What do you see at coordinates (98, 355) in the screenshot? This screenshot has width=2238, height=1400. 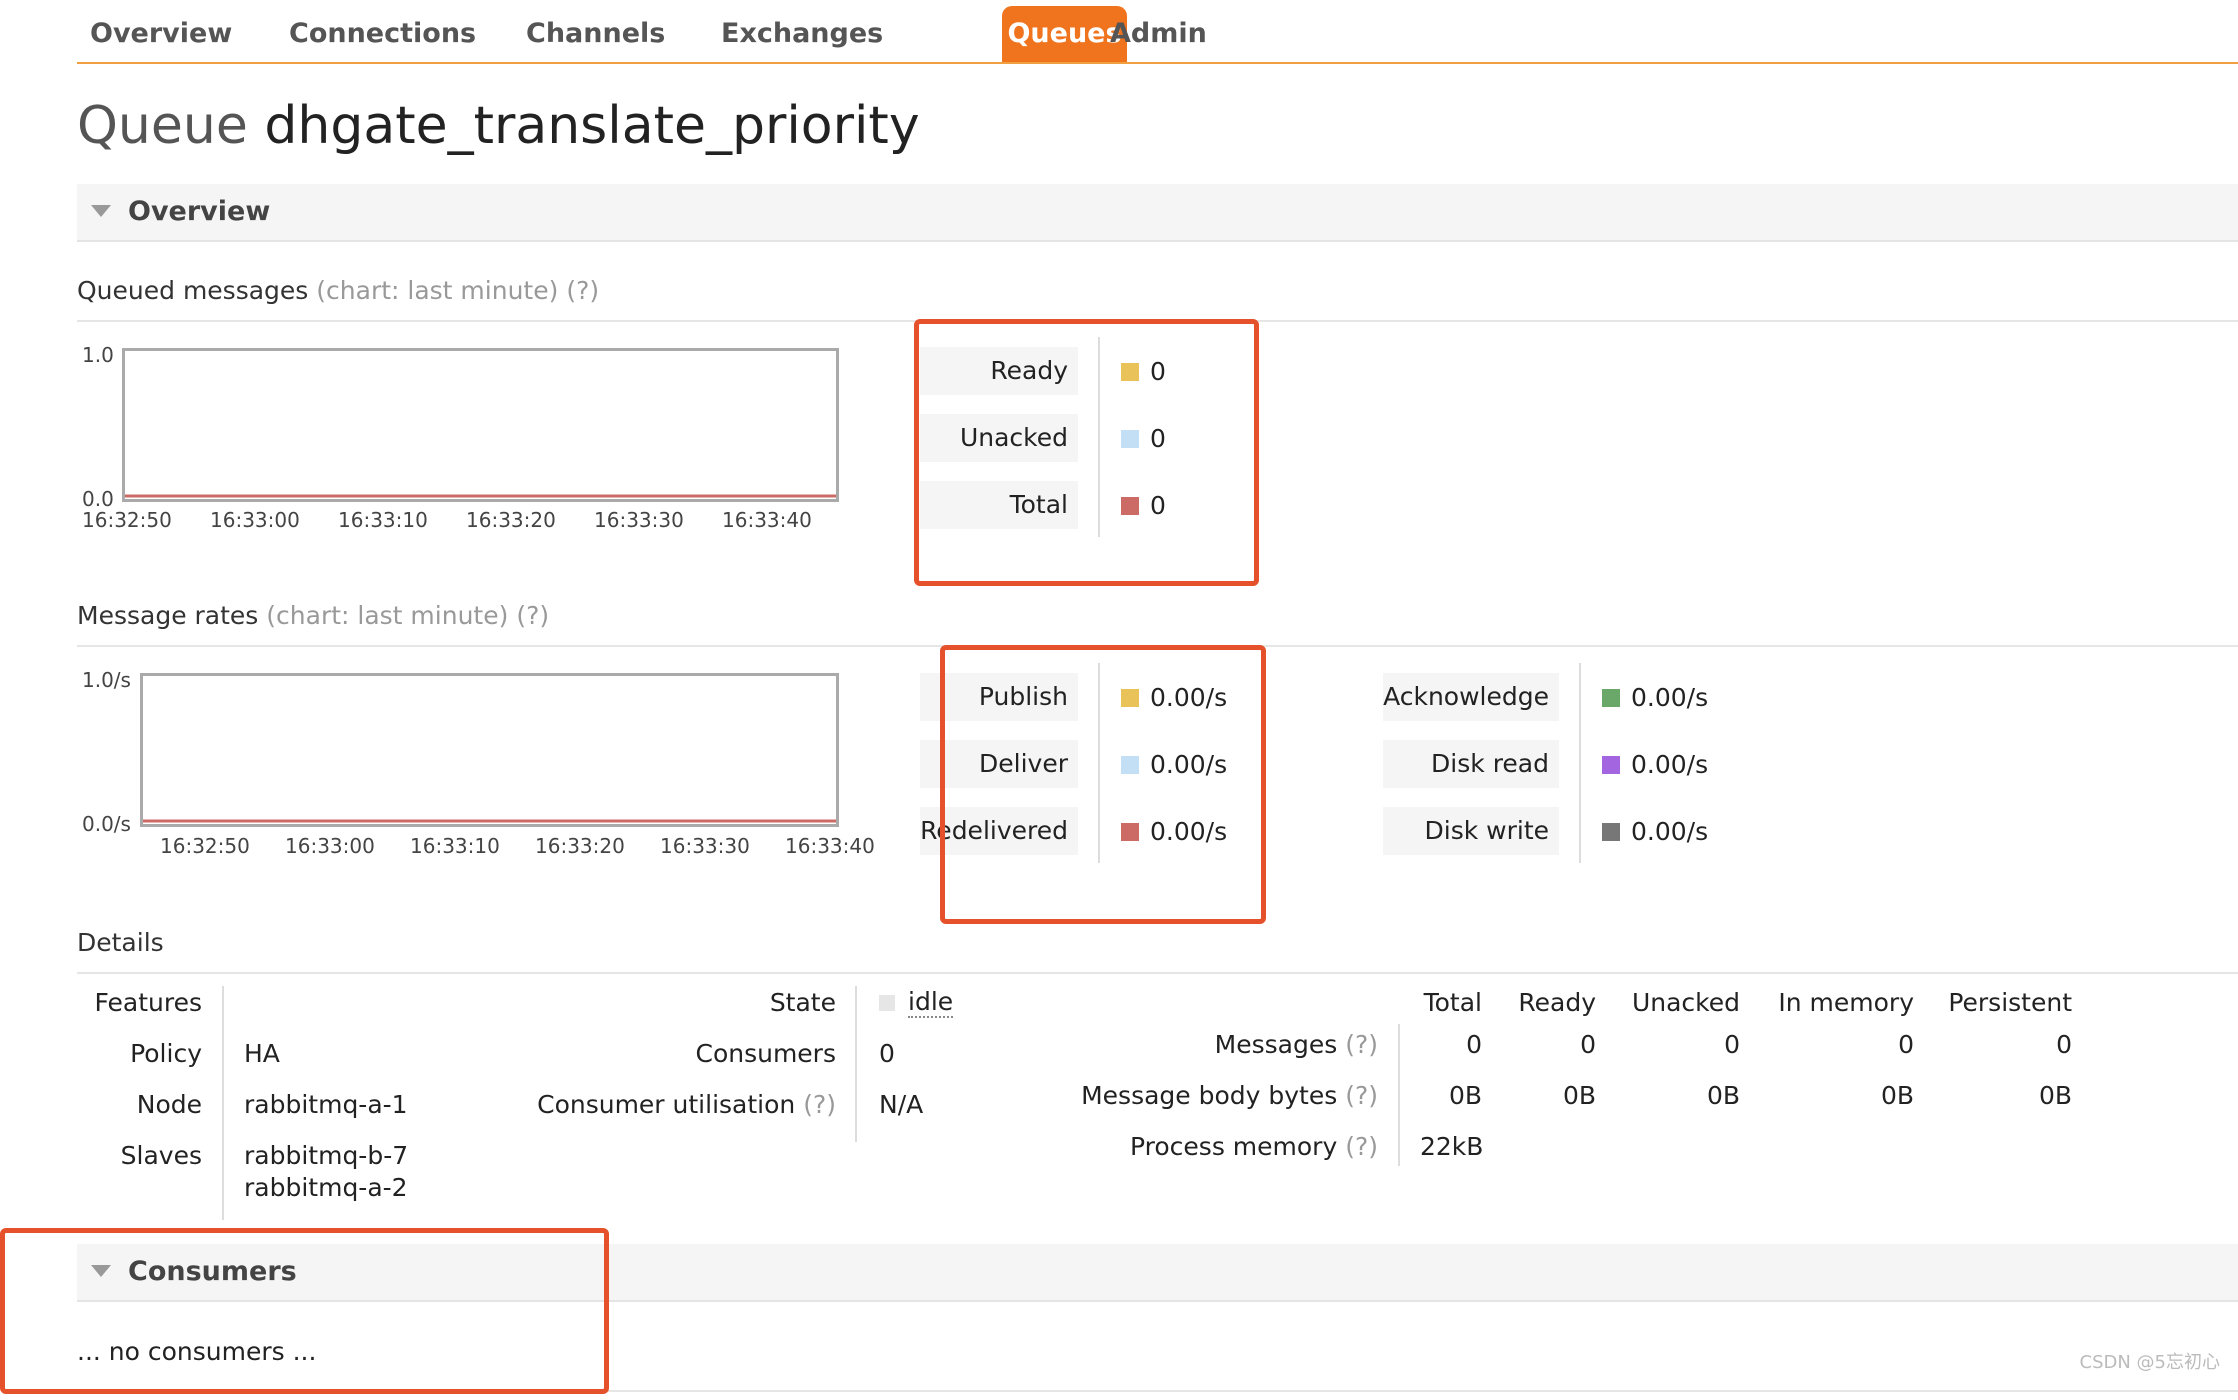 I see `queued-y-max-label: 1.0` at bounding box center [98, 355].